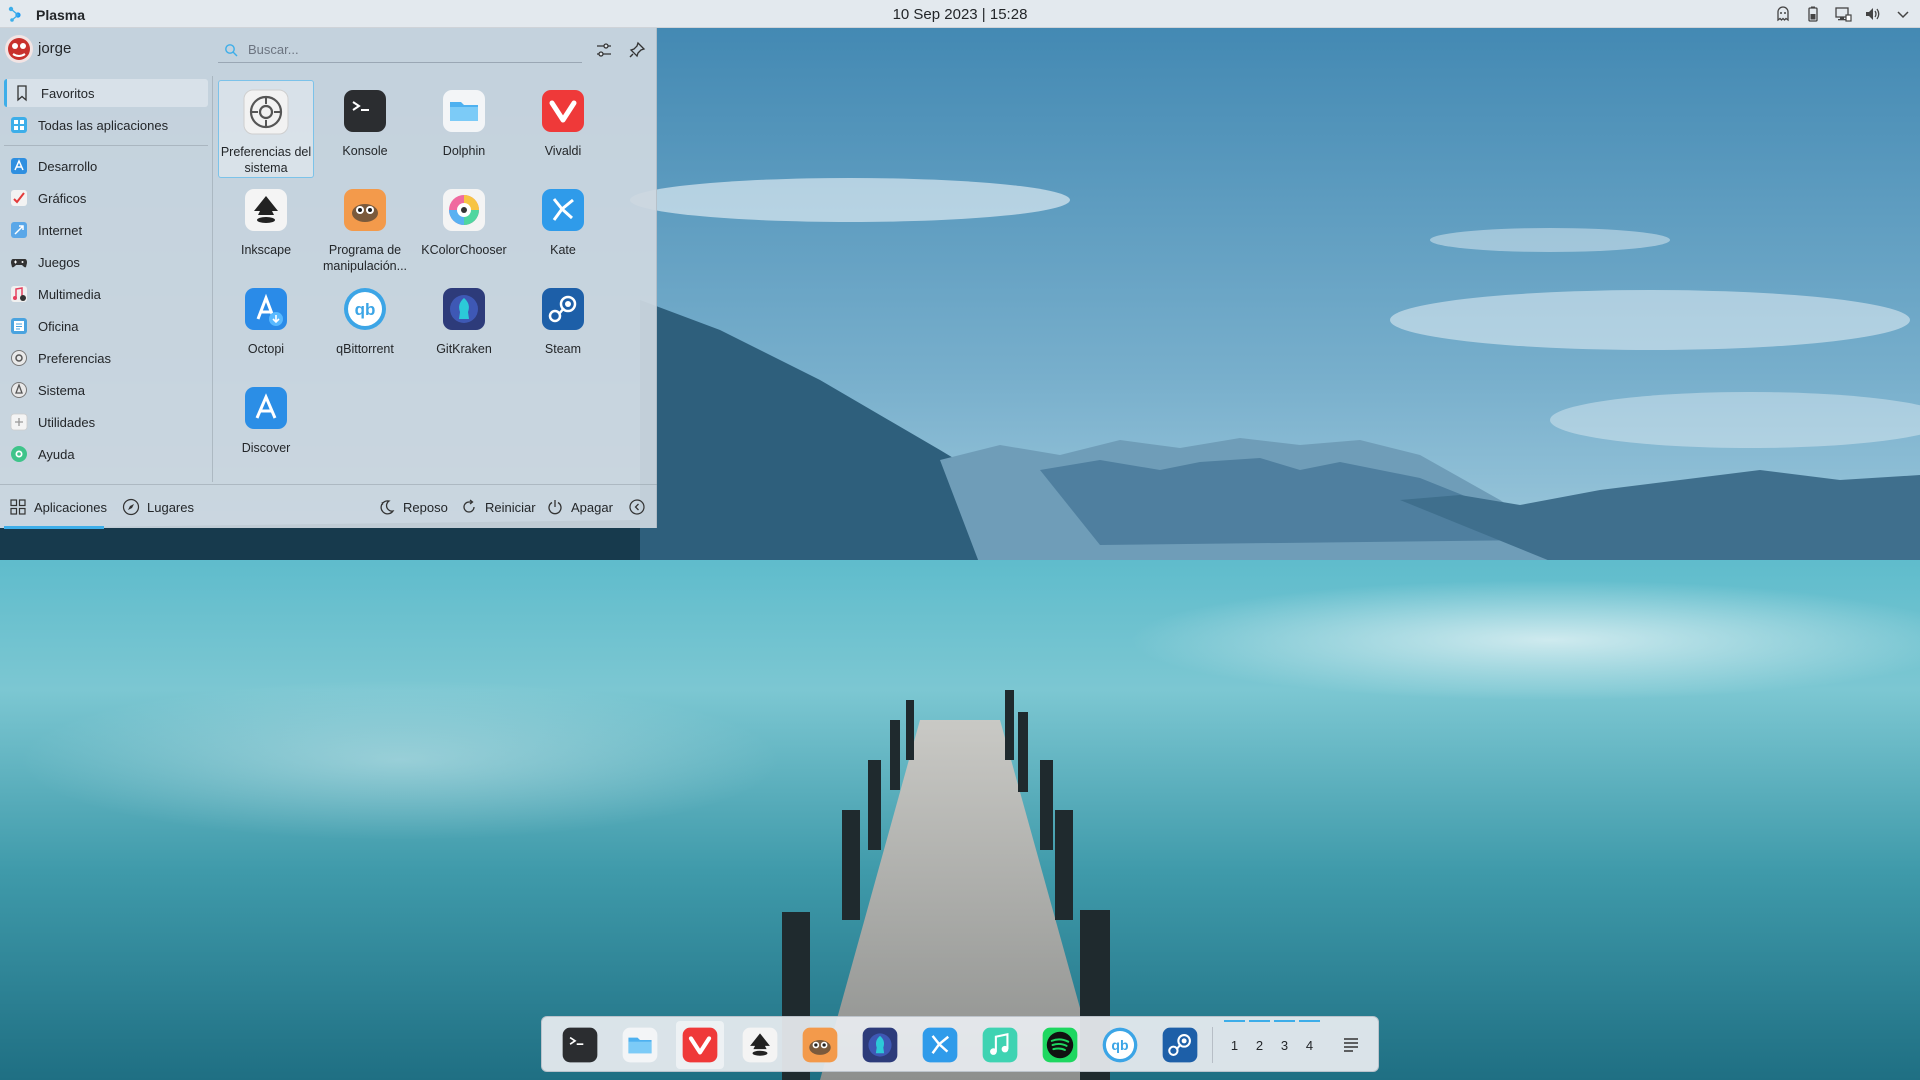 This screenshot has height=1080, width=1920. What do you see at coordinates (106, 262) in the screenshot?
I see `category-juegos: Juegos` at bounding box center [106, 262].